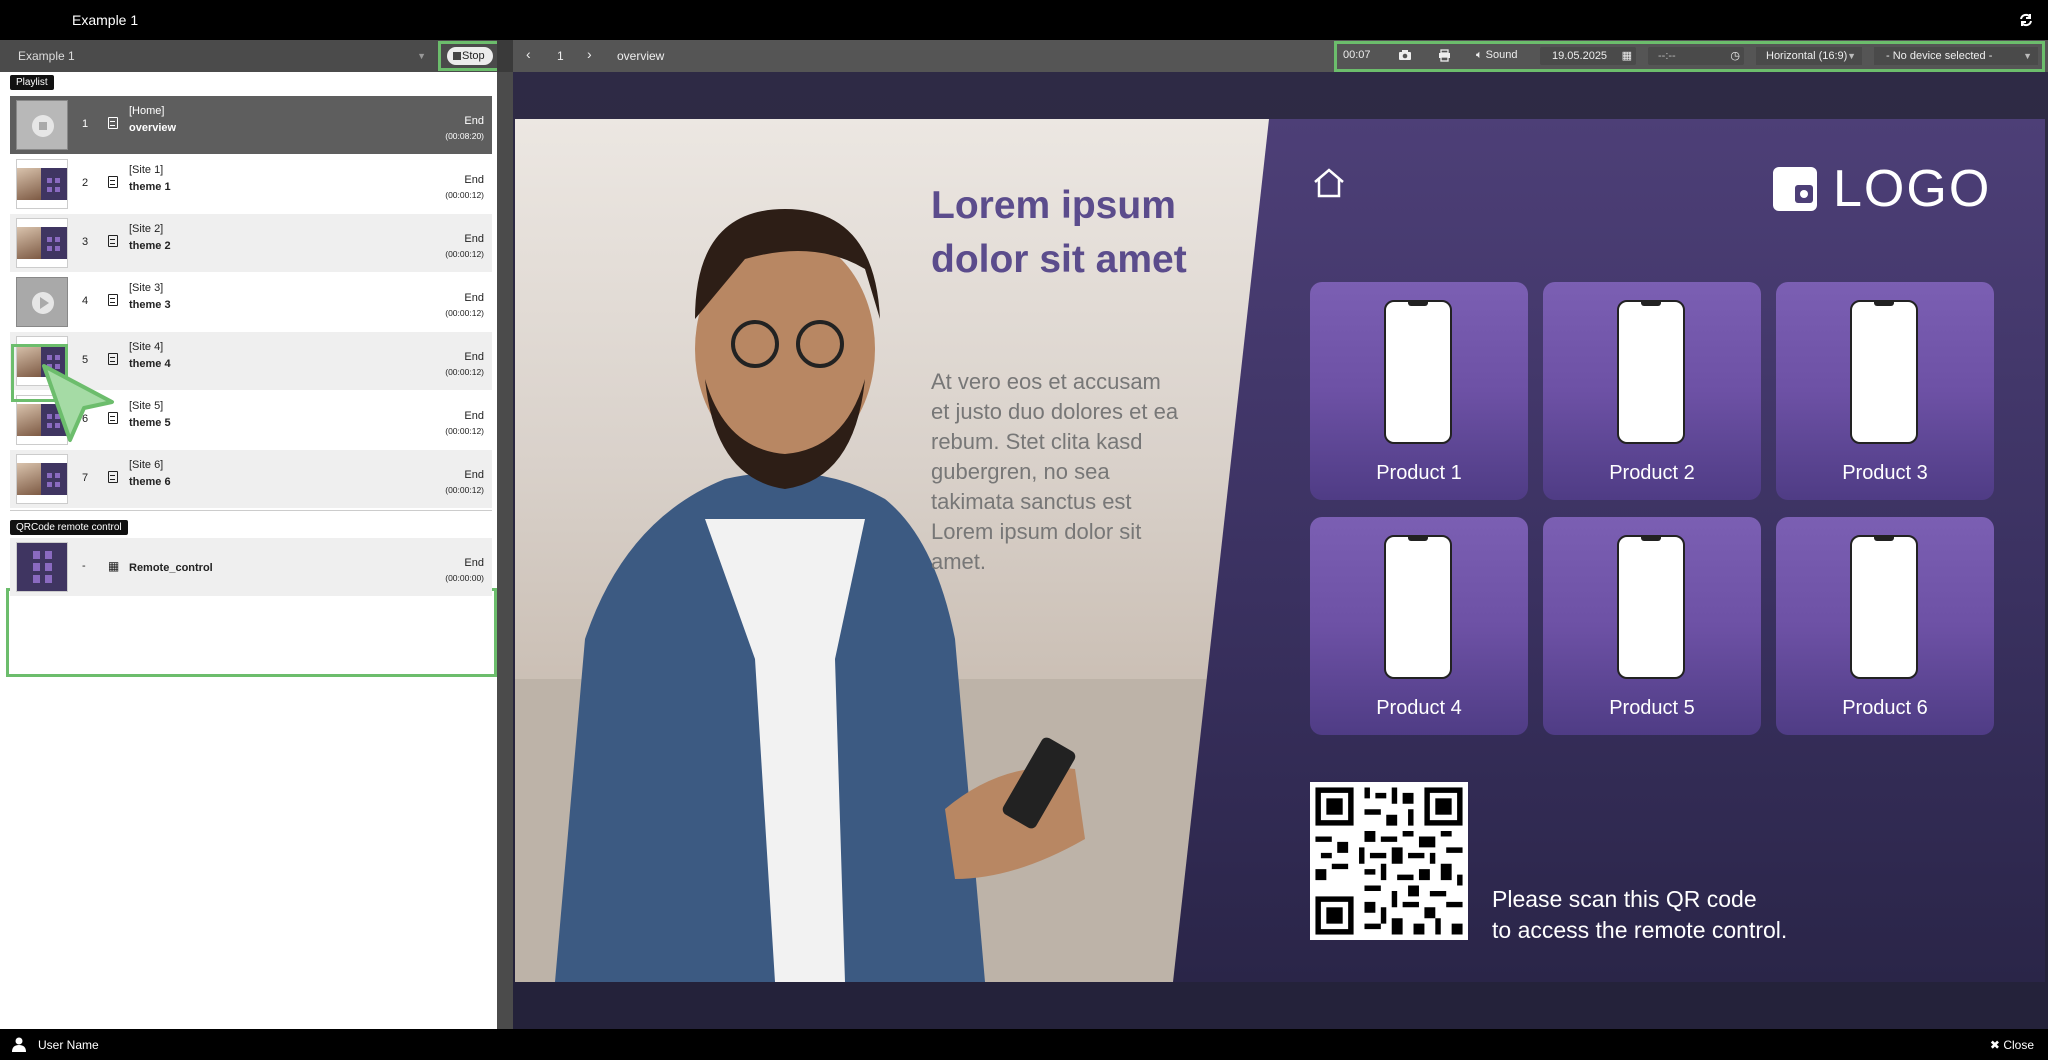  I want to click on orientation-value: Horizontal (16:9), so click(1807, 56).